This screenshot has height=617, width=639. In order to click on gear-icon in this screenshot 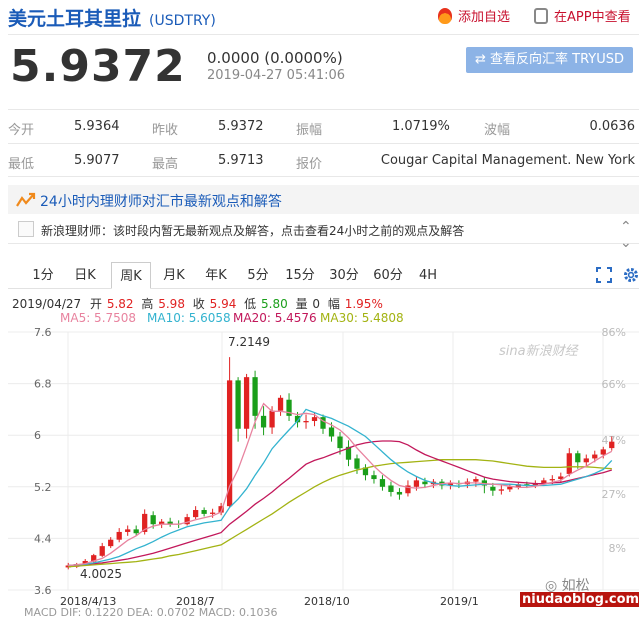, I will do `click(630, 275)`.